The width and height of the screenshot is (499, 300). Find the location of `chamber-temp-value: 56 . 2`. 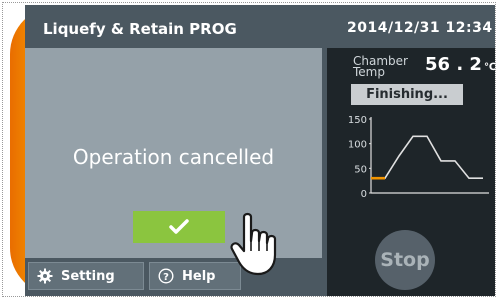

chamber-temp-value: 56 . 2 is located at coordinates (453, 64).